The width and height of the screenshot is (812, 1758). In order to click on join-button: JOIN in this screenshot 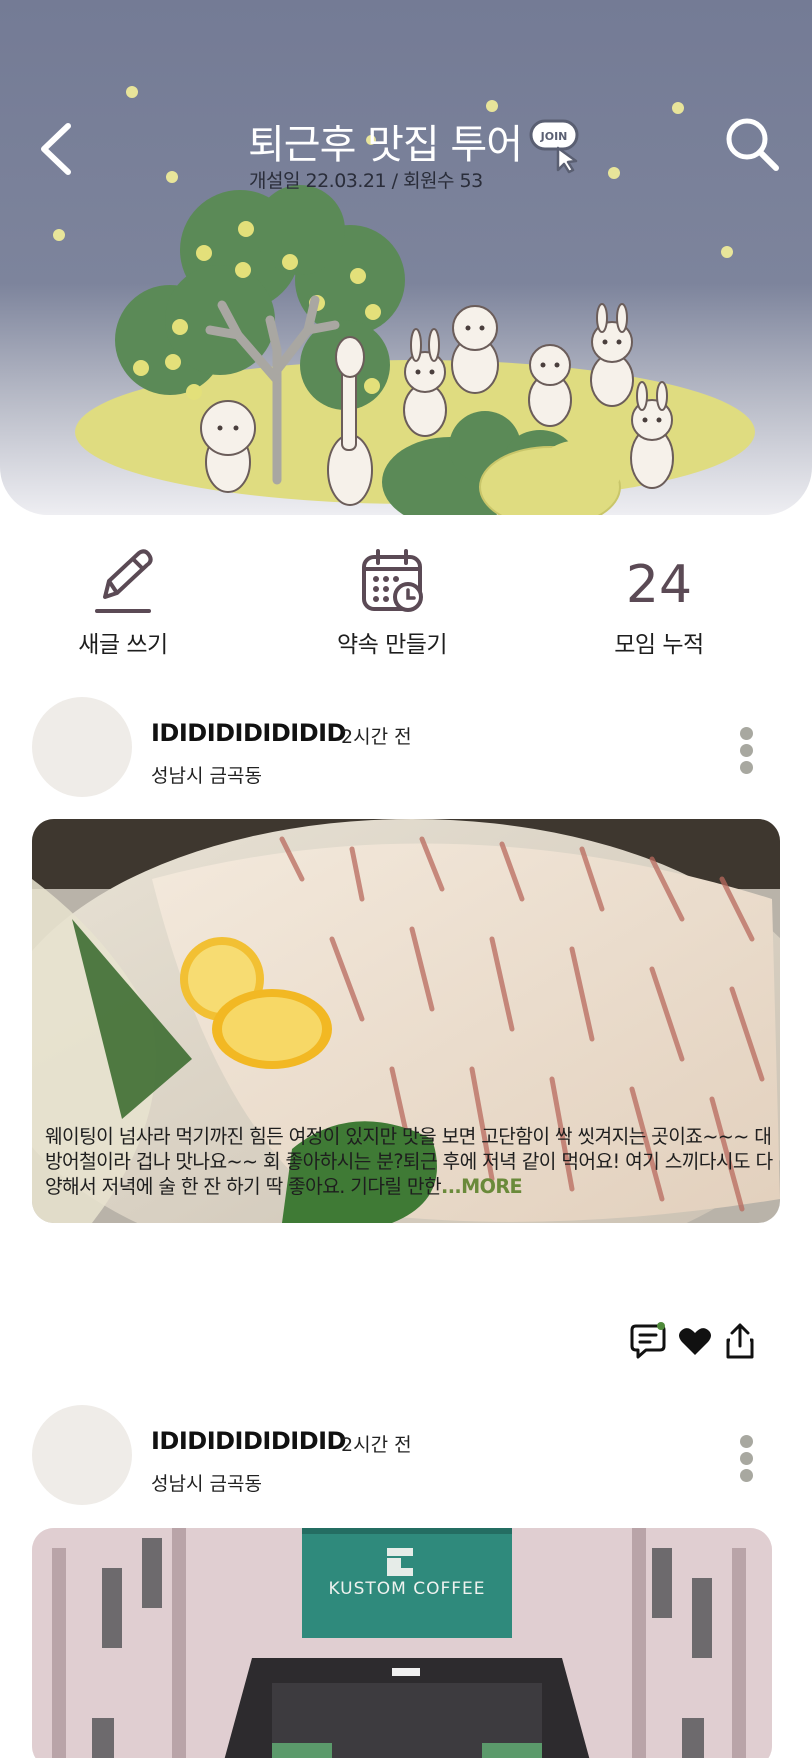, I will do `click(556, 146)`.